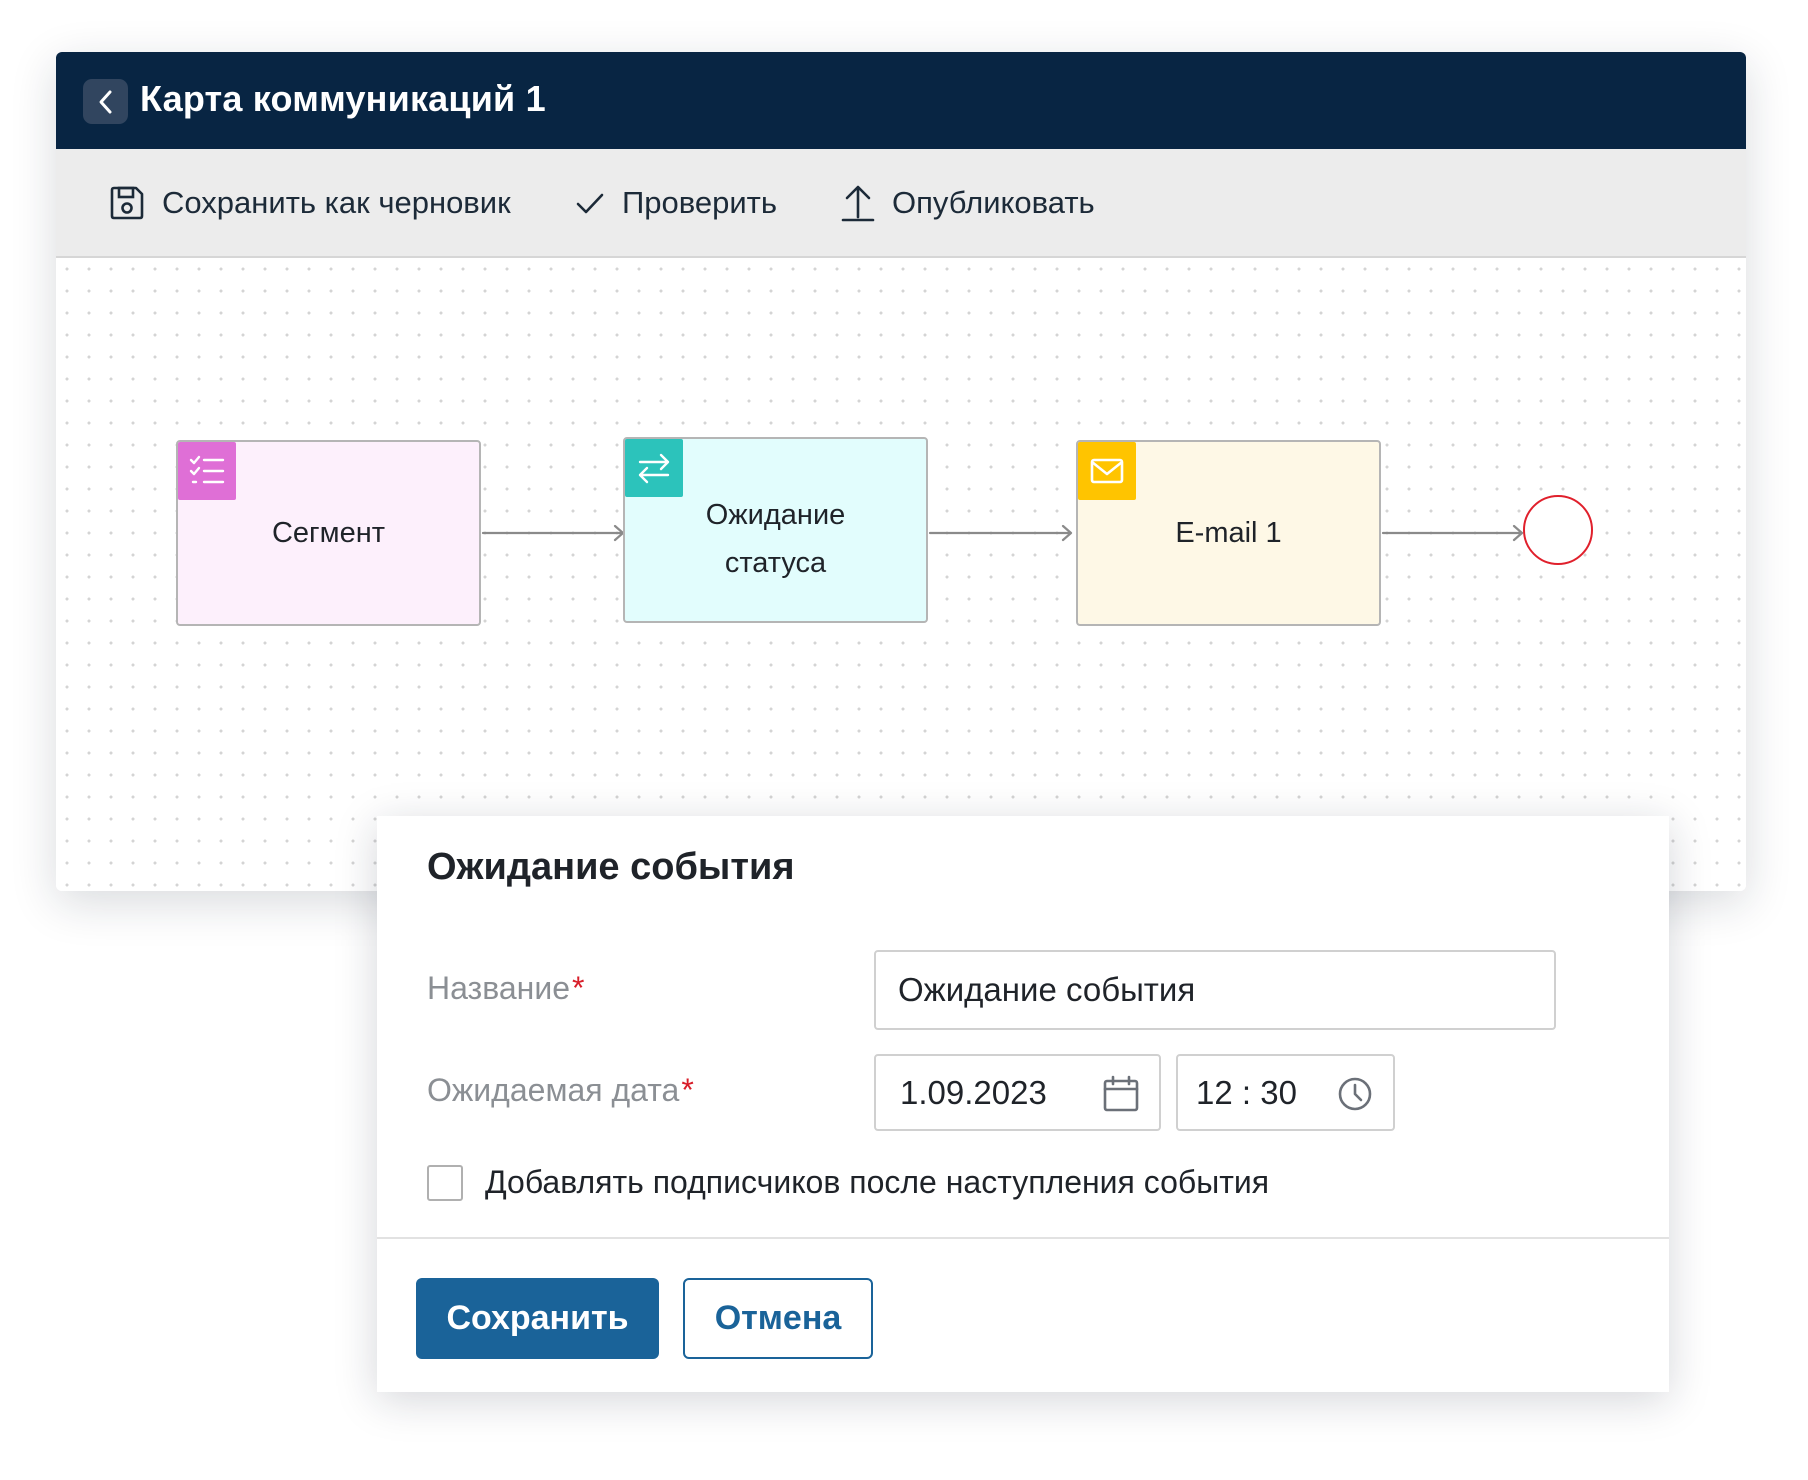 The height and width of the screenshot is (1480, 1808). I want to click on clock-icon, so click(1355, 1094).